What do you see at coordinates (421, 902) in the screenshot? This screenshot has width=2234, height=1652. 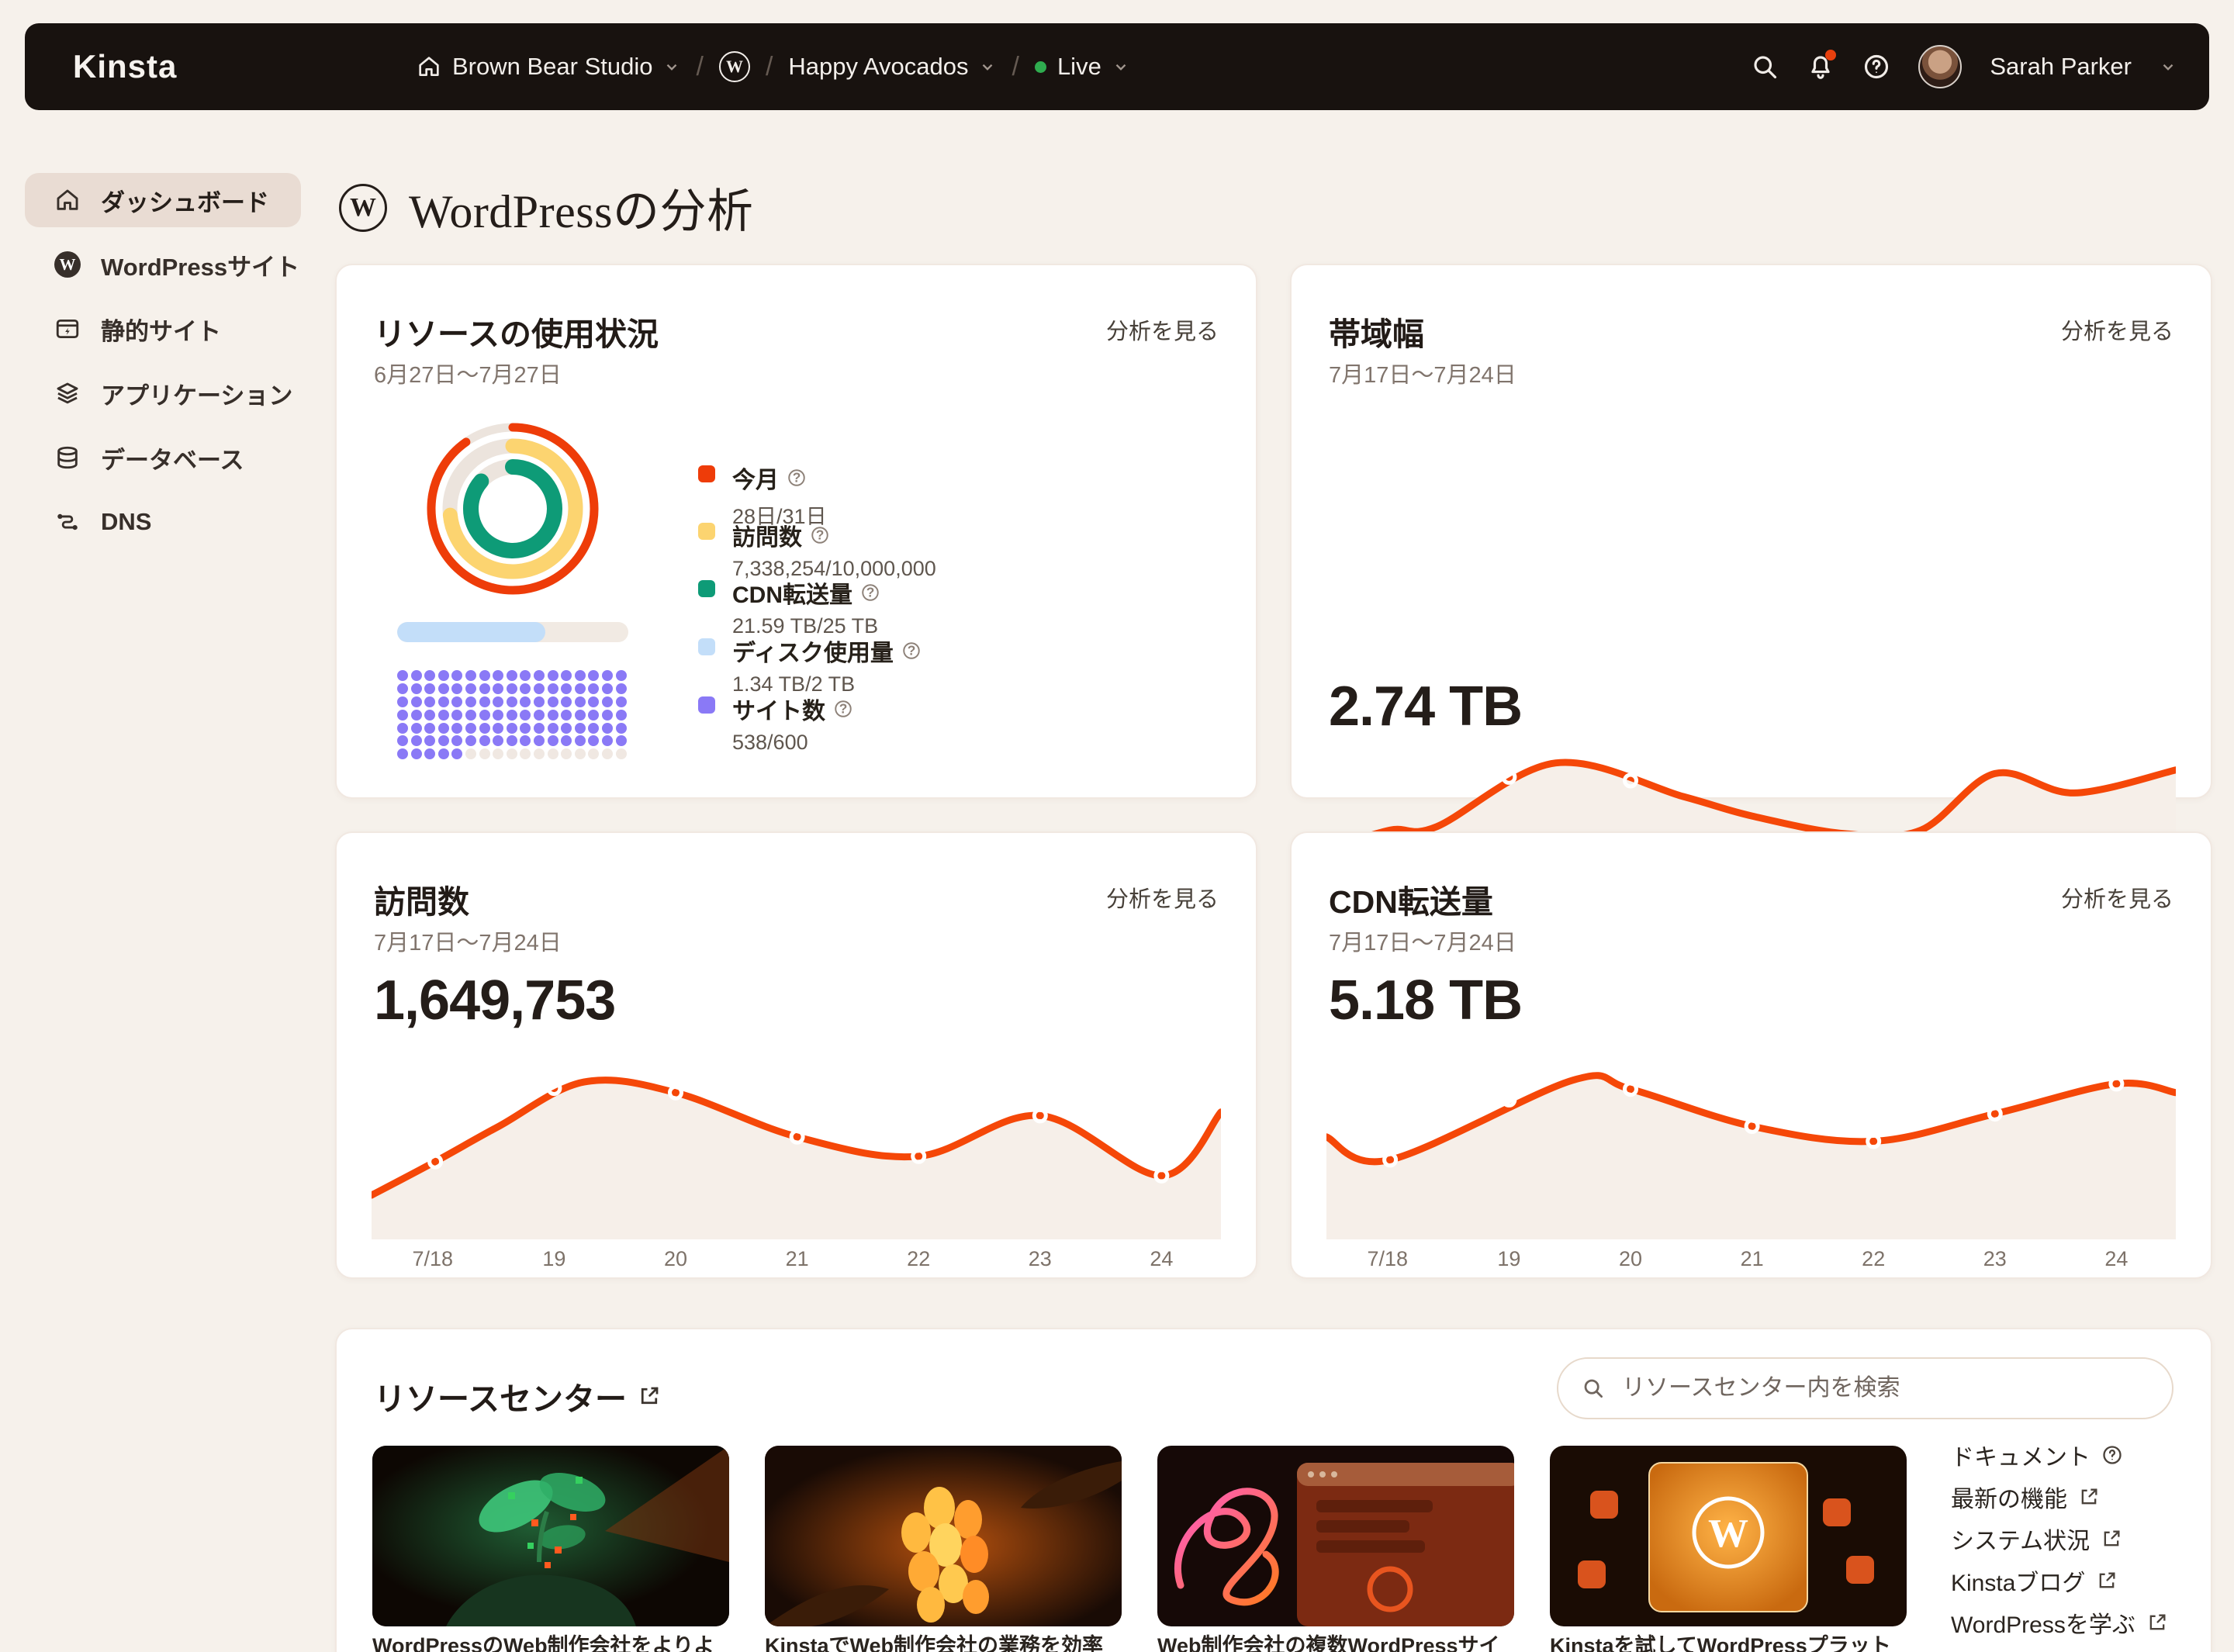 I see `card-title: 訪問数` at bounding box center [421, 902].